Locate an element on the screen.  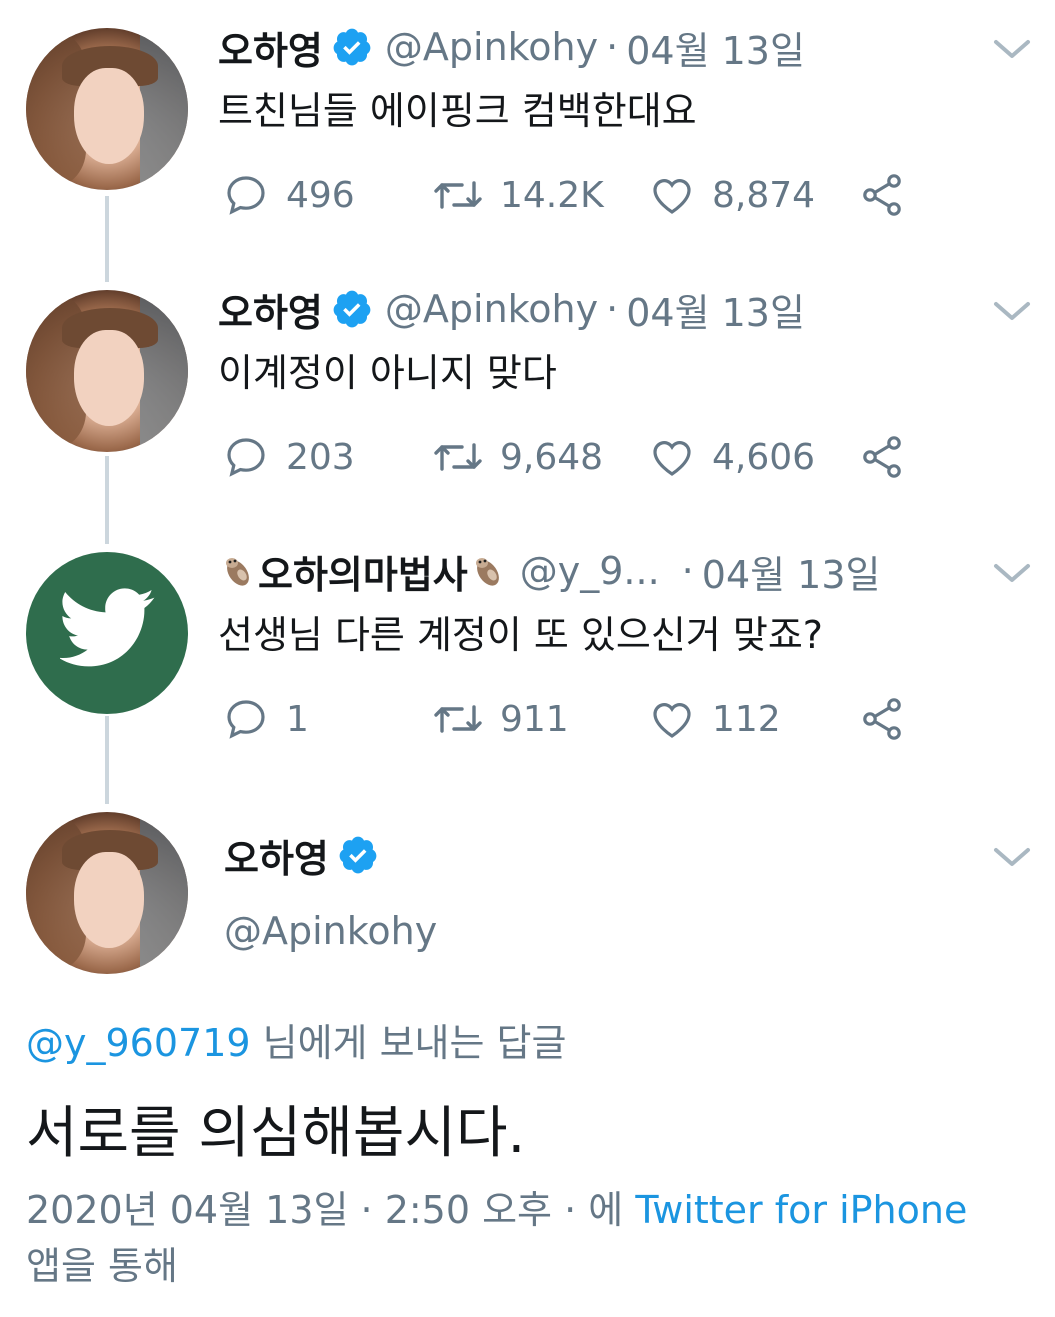
tweet-actions: 496 14.2K 8,874 is located at coordinates (572, 195).